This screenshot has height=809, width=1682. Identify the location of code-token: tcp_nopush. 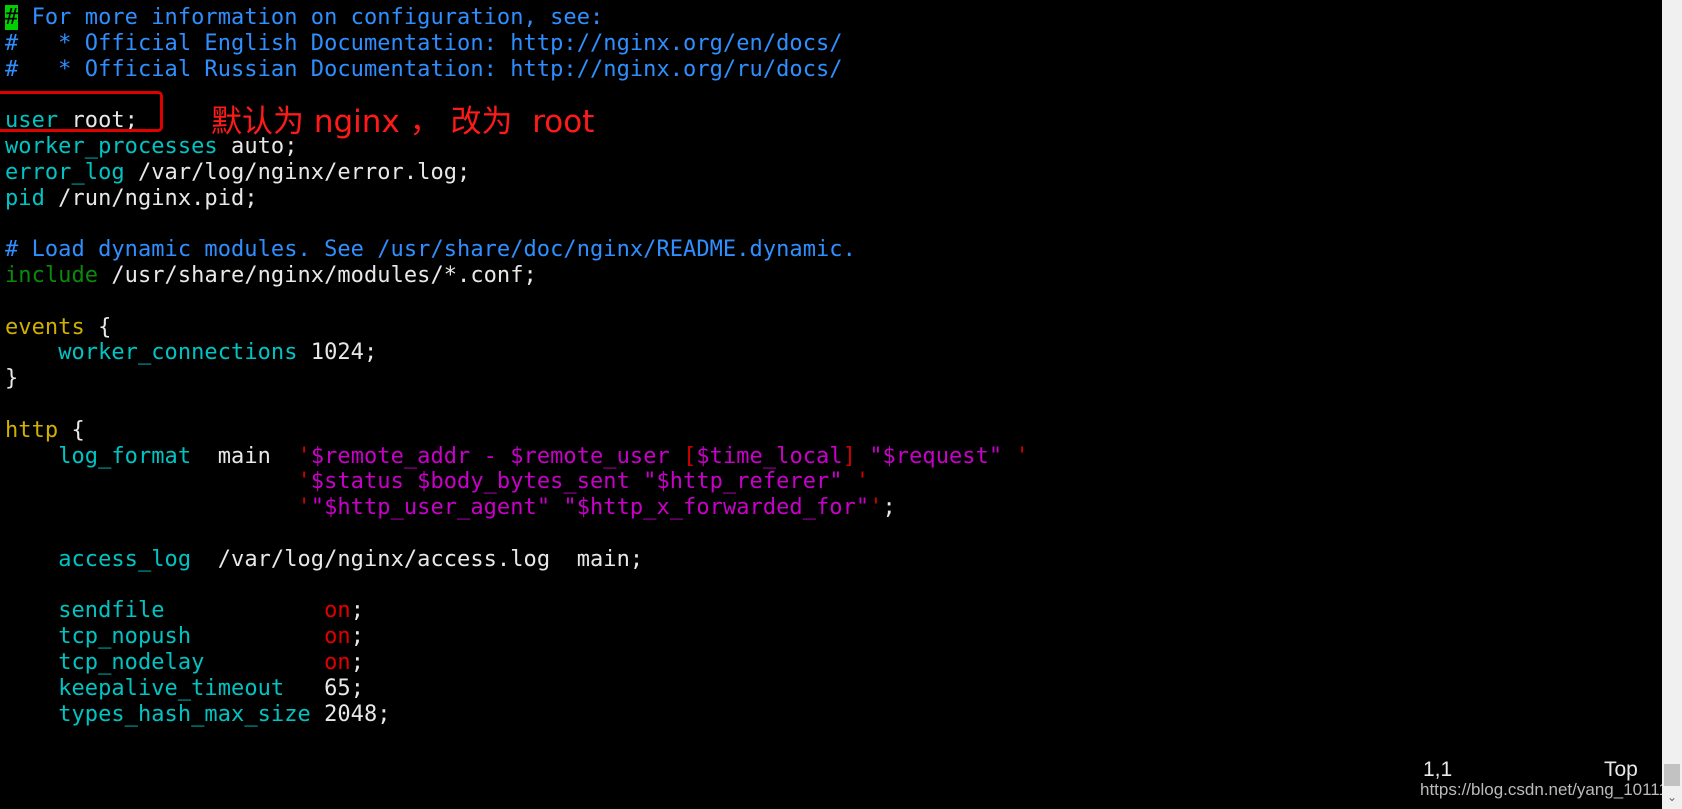
(125, 637).